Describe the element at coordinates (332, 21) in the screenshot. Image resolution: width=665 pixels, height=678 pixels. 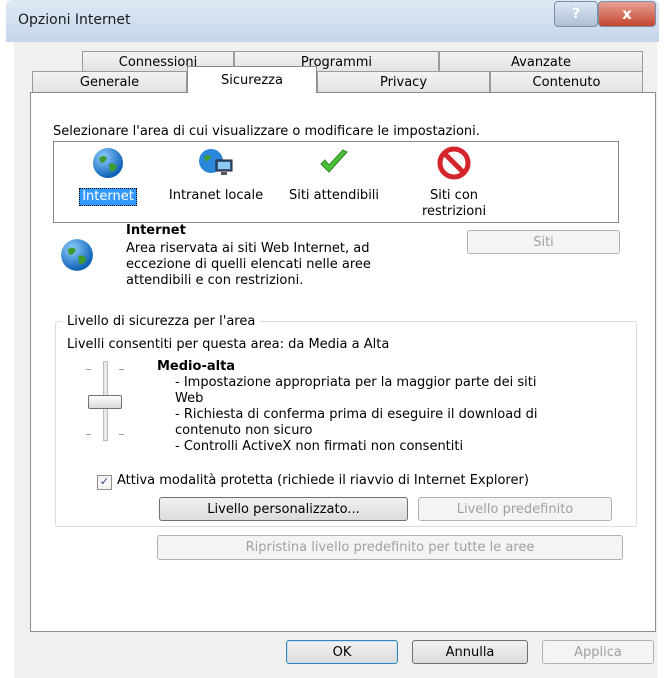
I see `title-bar: Opzioni Internet ? x` at that location.